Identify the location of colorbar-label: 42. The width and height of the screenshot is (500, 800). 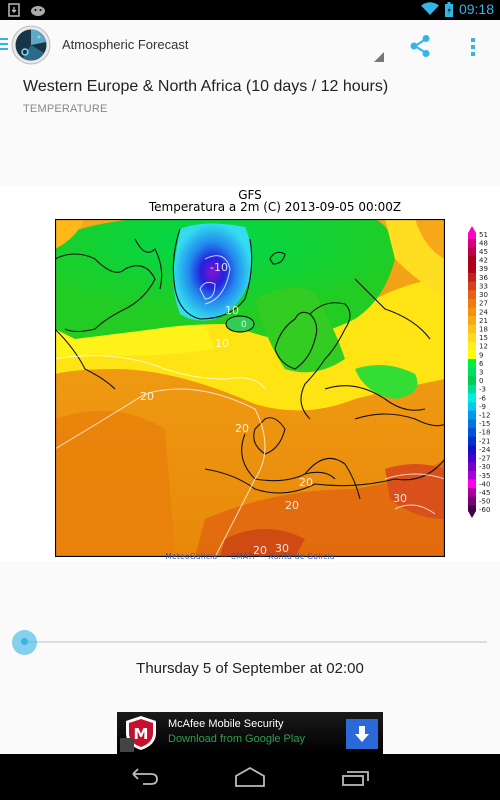
(483, 261).